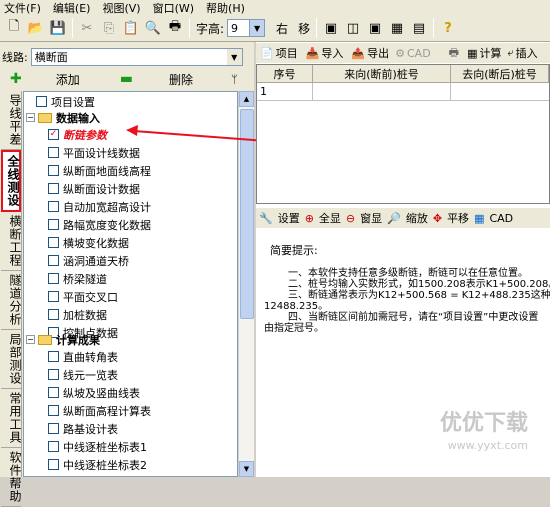 This screenshot has height=507, width=550. I want to click on tab-traverse-adjustment: 导线平差, so click(11, 120).